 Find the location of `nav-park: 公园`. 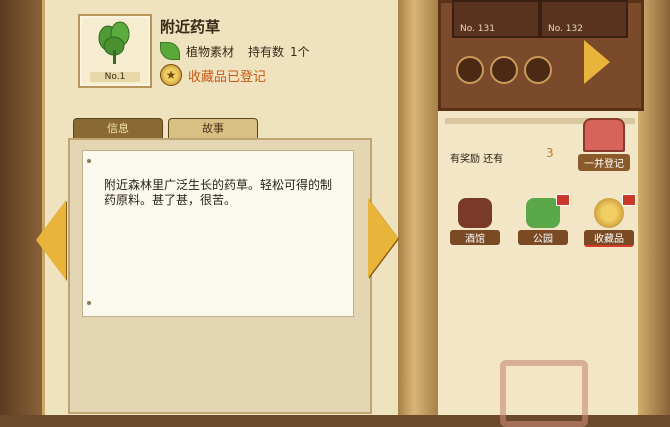

nav-park: 公园 is located at coordinates (544, 222).